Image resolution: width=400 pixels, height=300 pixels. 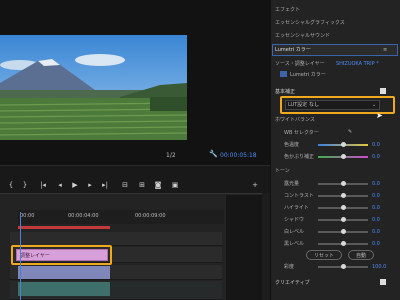 What do you see at coordinates (299, 157) in the screenshot?
I see `tint-label: 色かぶり補正` at bounding box center [299, 157].